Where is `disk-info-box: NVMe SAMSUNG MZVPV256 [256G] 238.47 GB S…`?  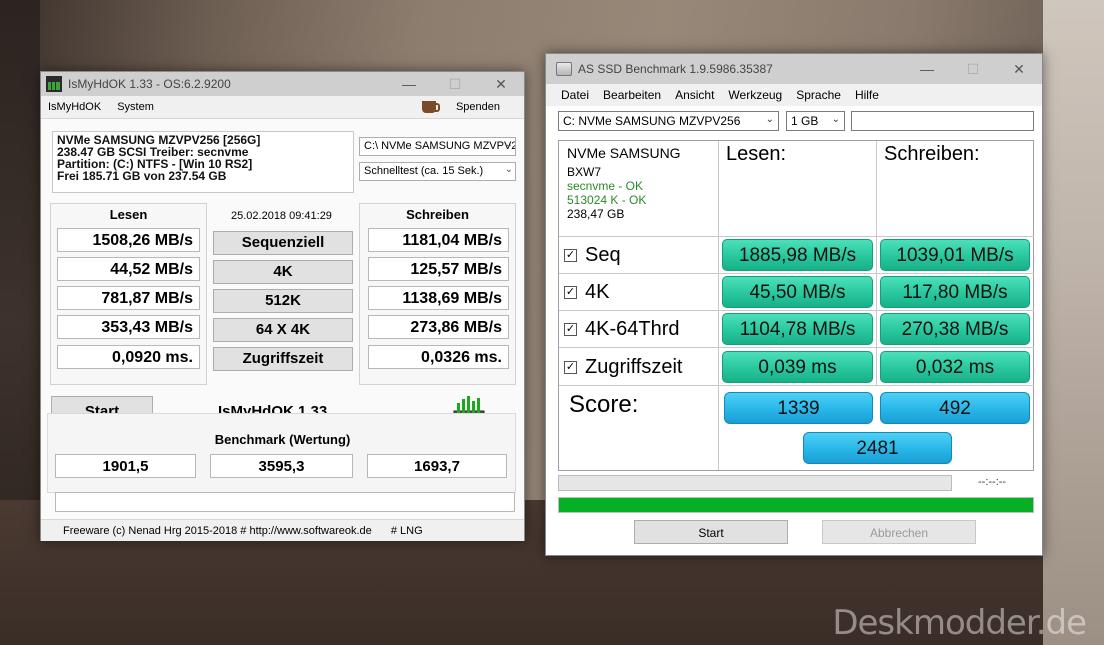 disk-info-box: NVMe SAMSUNG MZVPV256 [256G] 238.47 GB S… is located at coordinates (203, 162).